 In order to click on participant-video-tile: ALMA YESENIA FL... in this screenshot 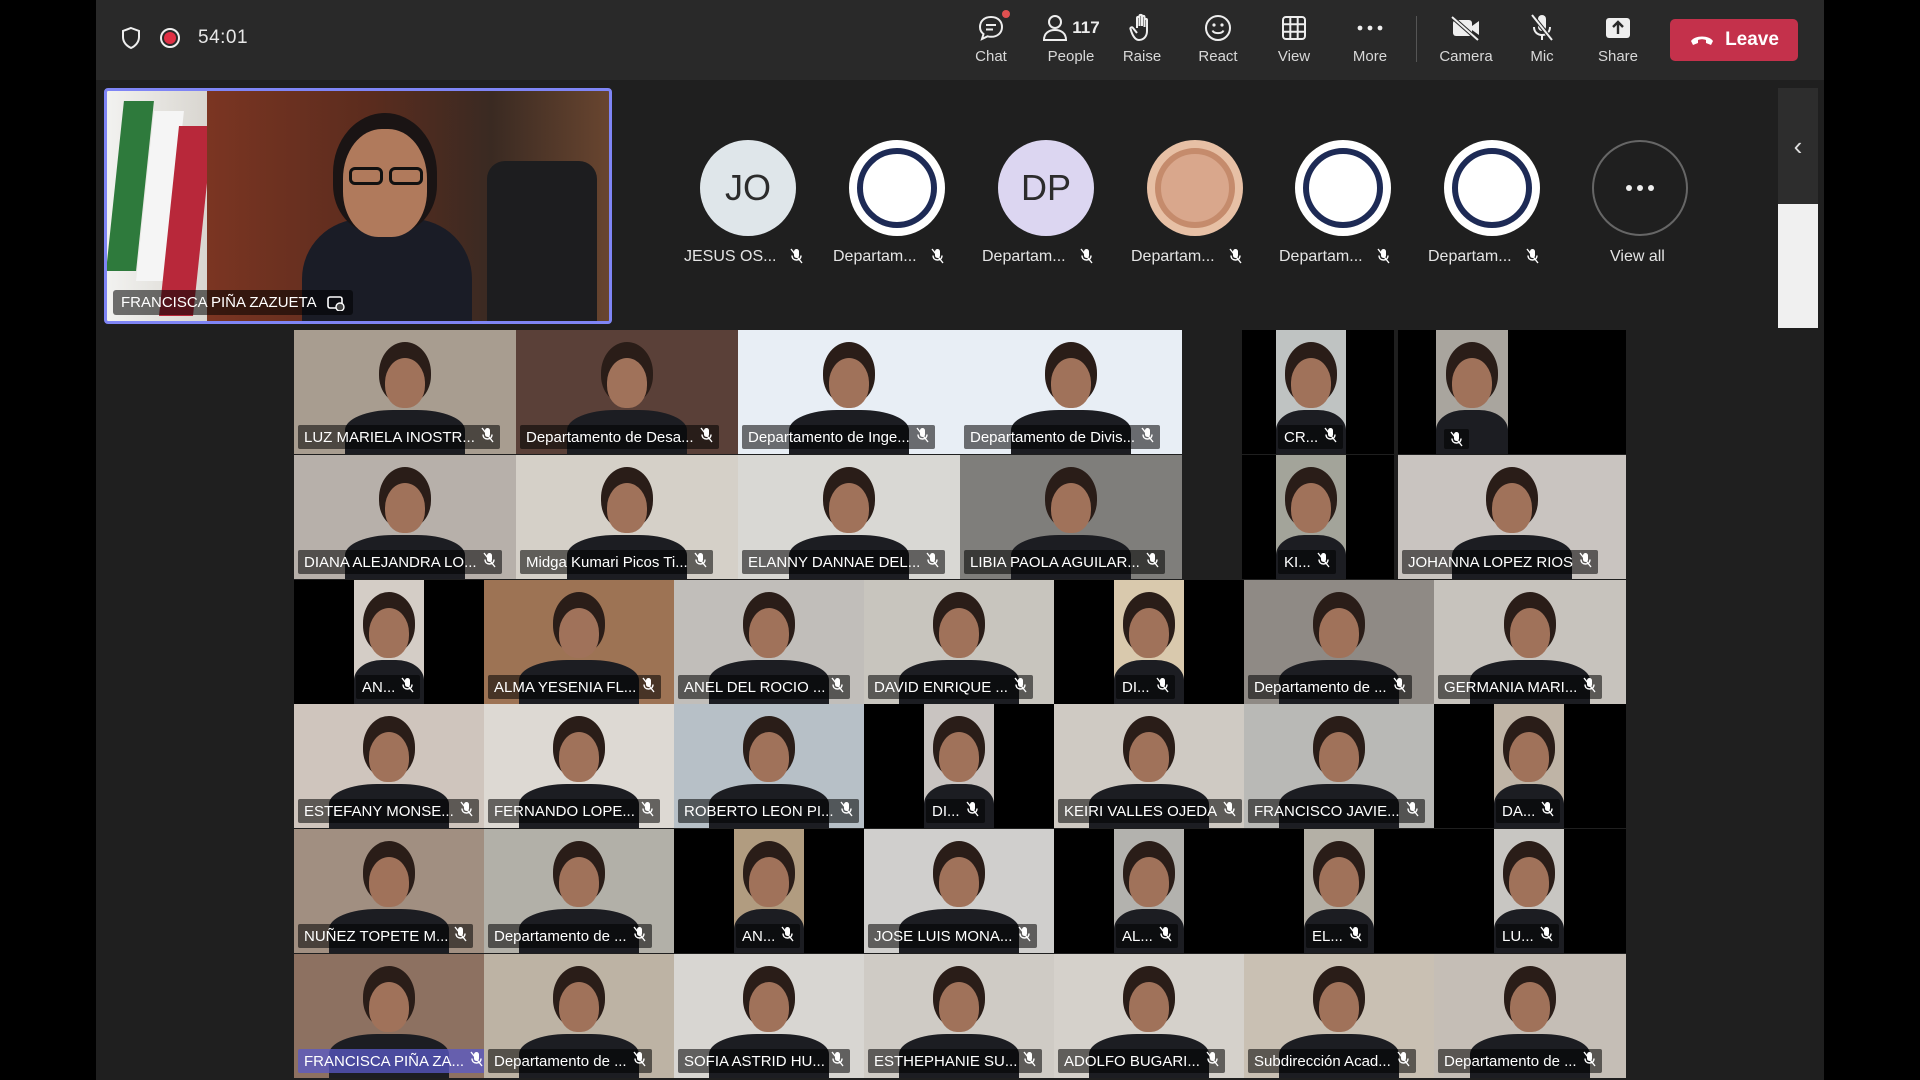, I will do `click(579, 642)`.